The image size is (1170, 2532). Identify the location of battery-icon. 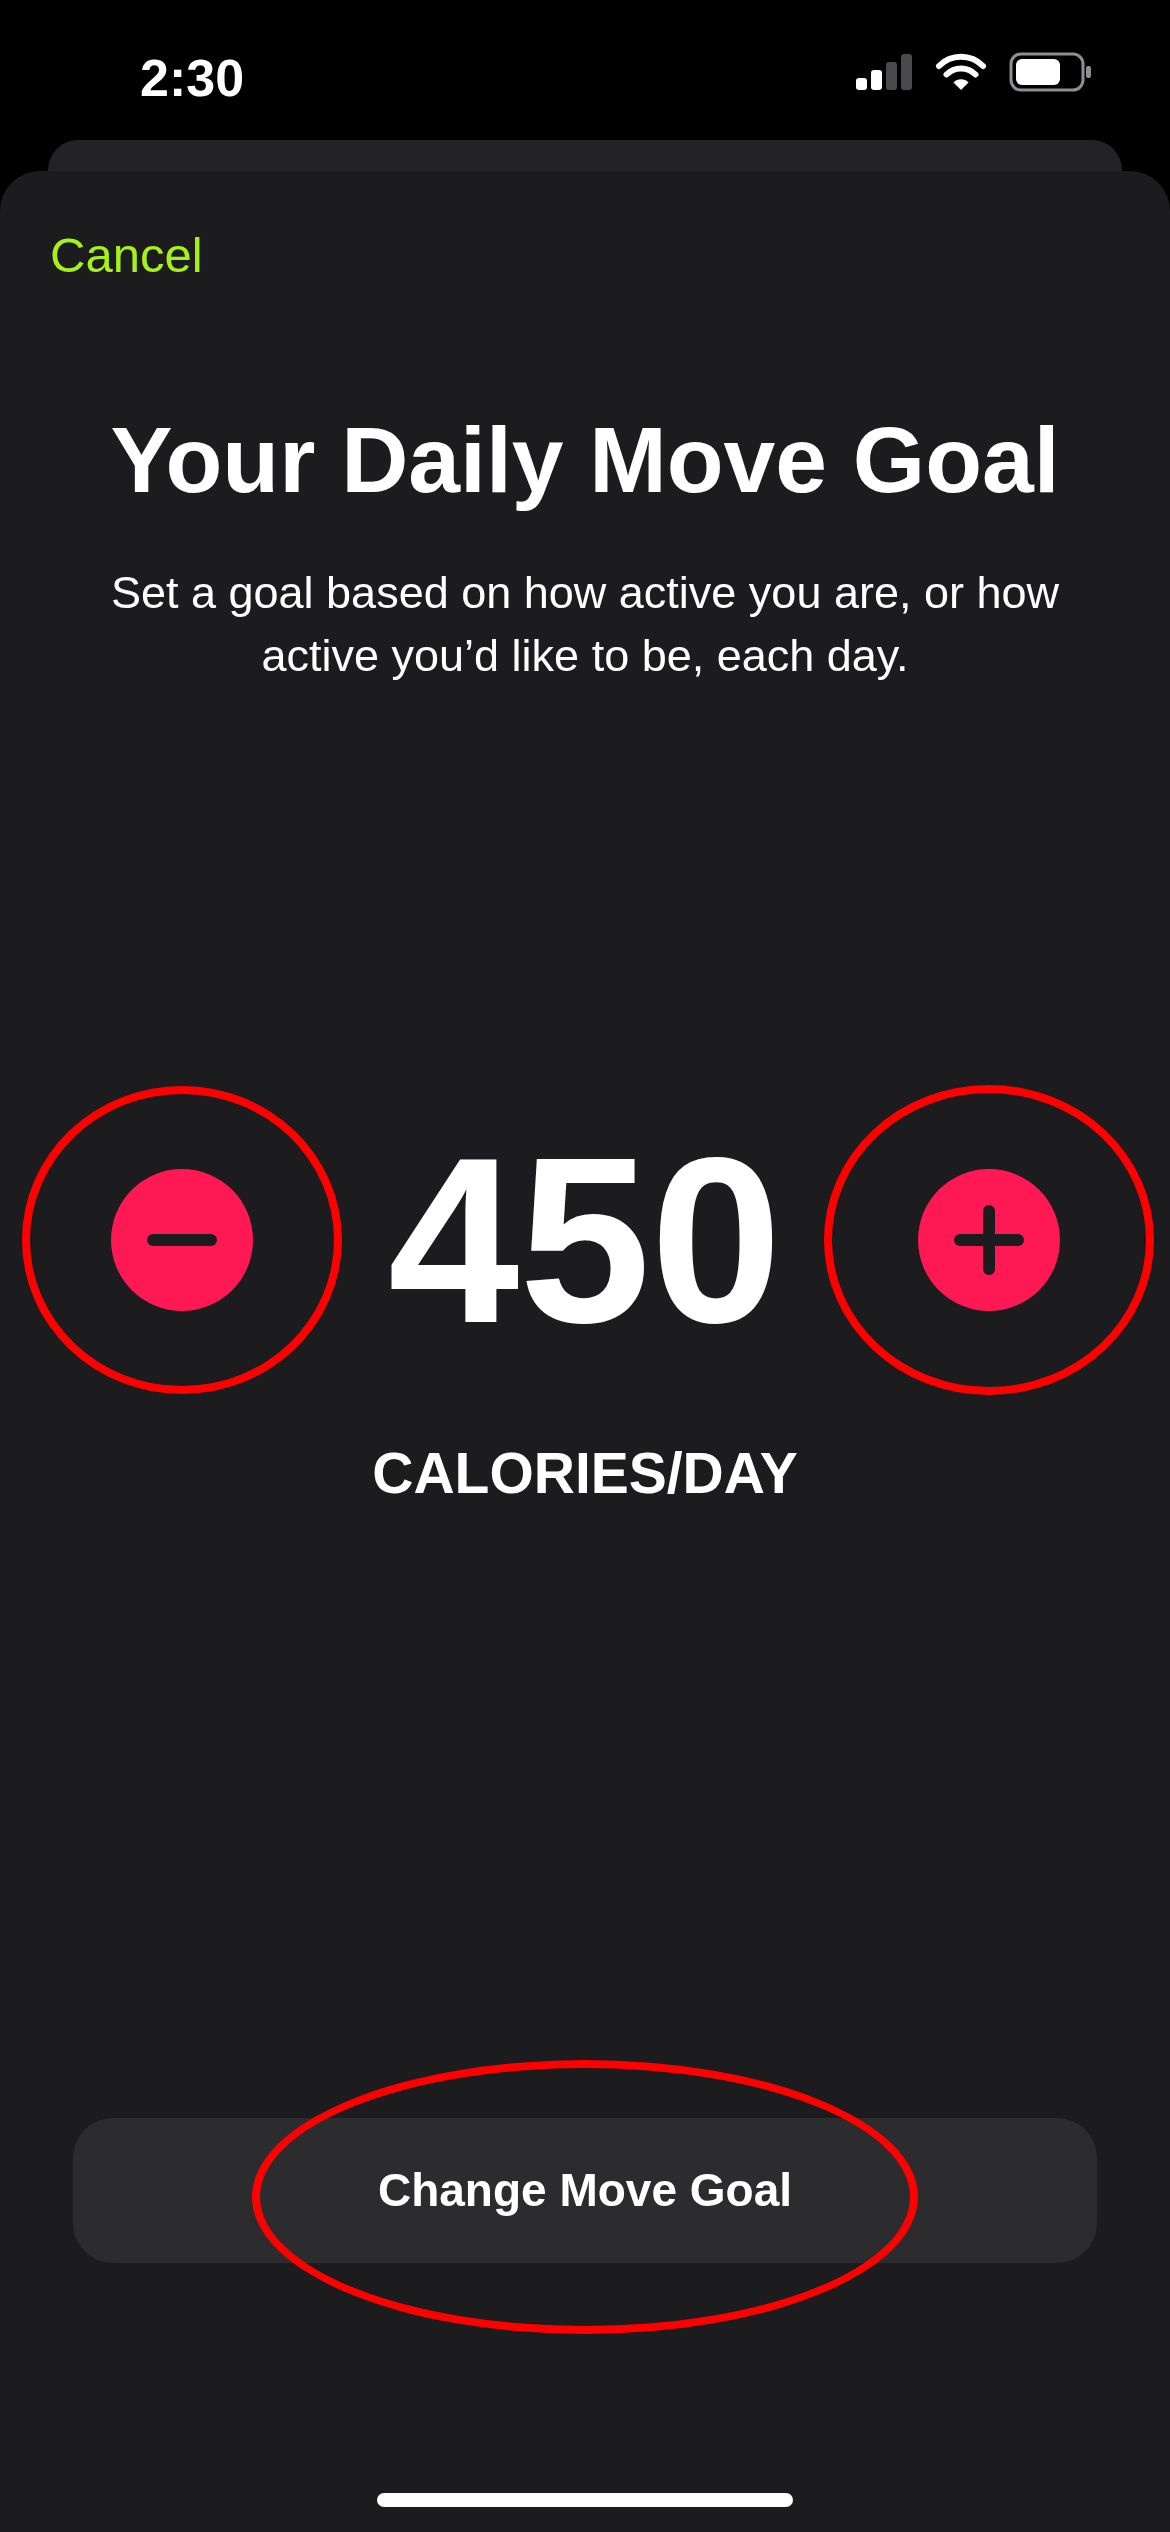
(1050, 72).